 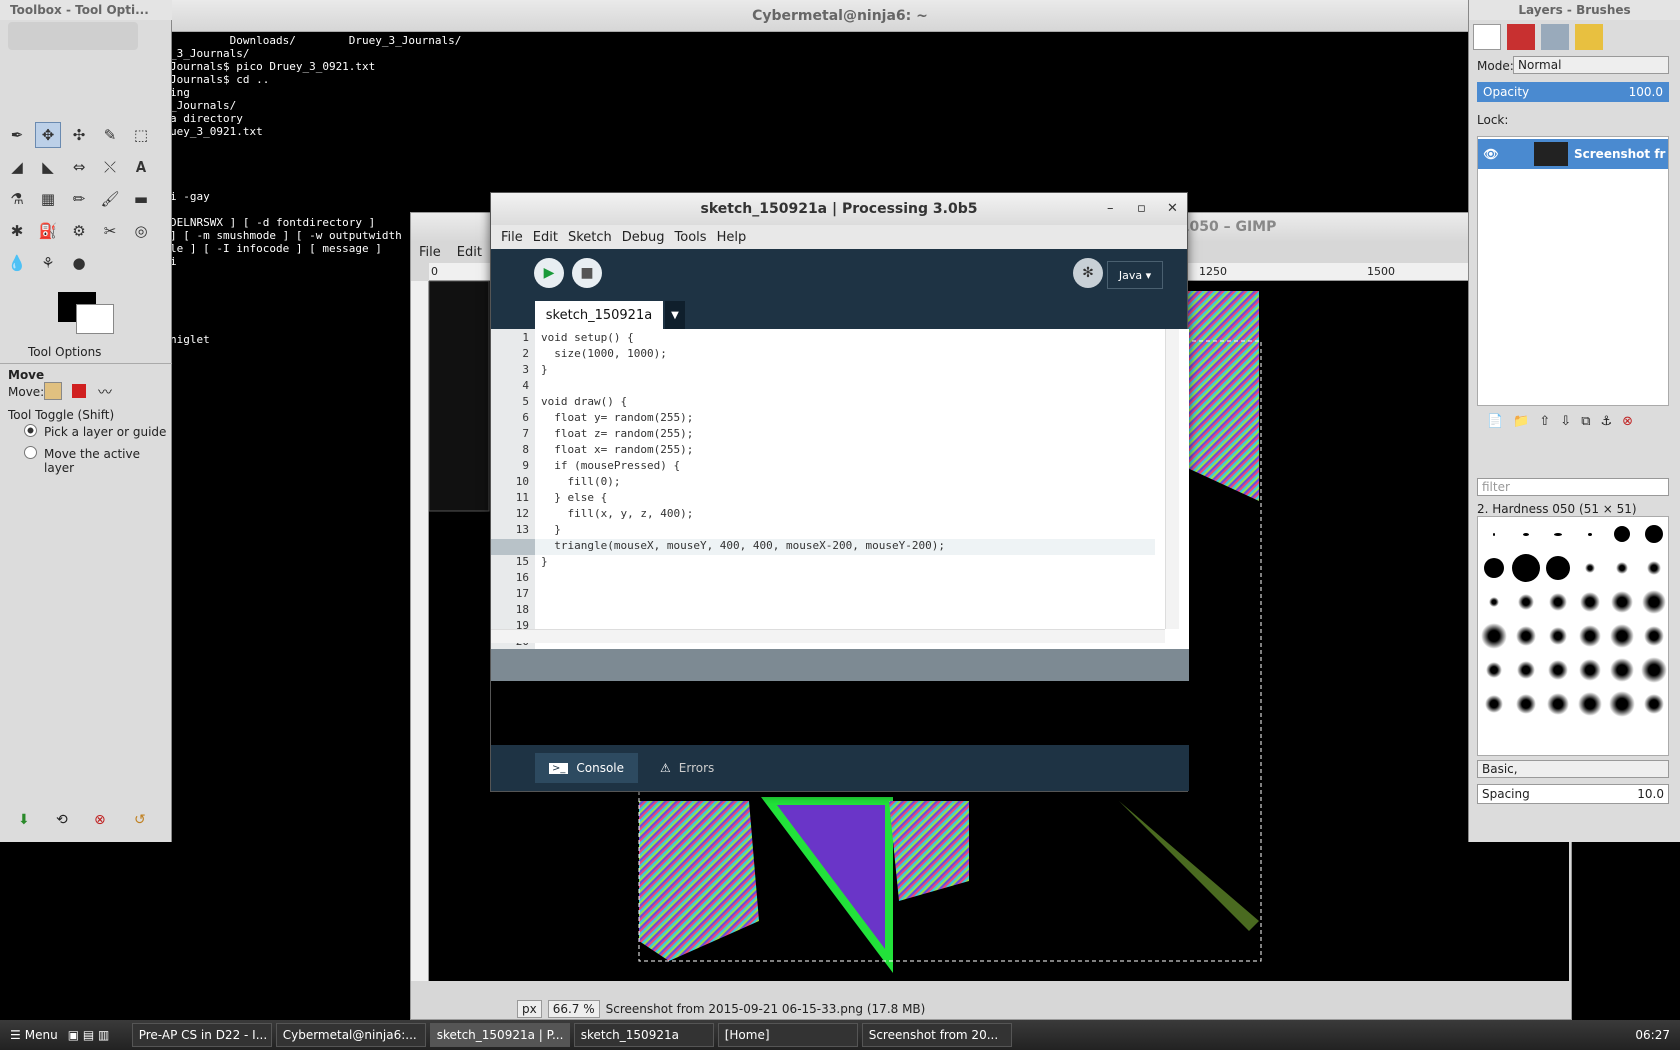 What do you see at coordinates (48, 231) in the screenshot?
I see `ink-tool-icon: ⛽` at bounding box center [48, 231].